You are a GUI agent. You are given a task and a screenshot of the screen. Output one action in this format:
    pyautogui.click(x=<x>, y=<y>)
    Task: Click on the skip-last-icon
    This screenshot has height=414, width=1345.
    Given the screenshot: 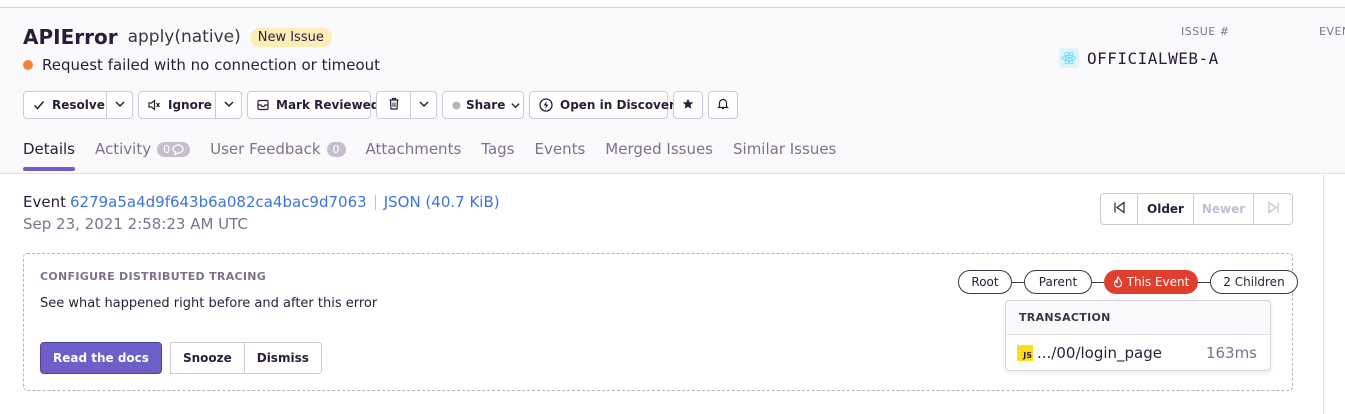 What is the action you would take?
    pyautogui.click(x=1273, y=209)
    